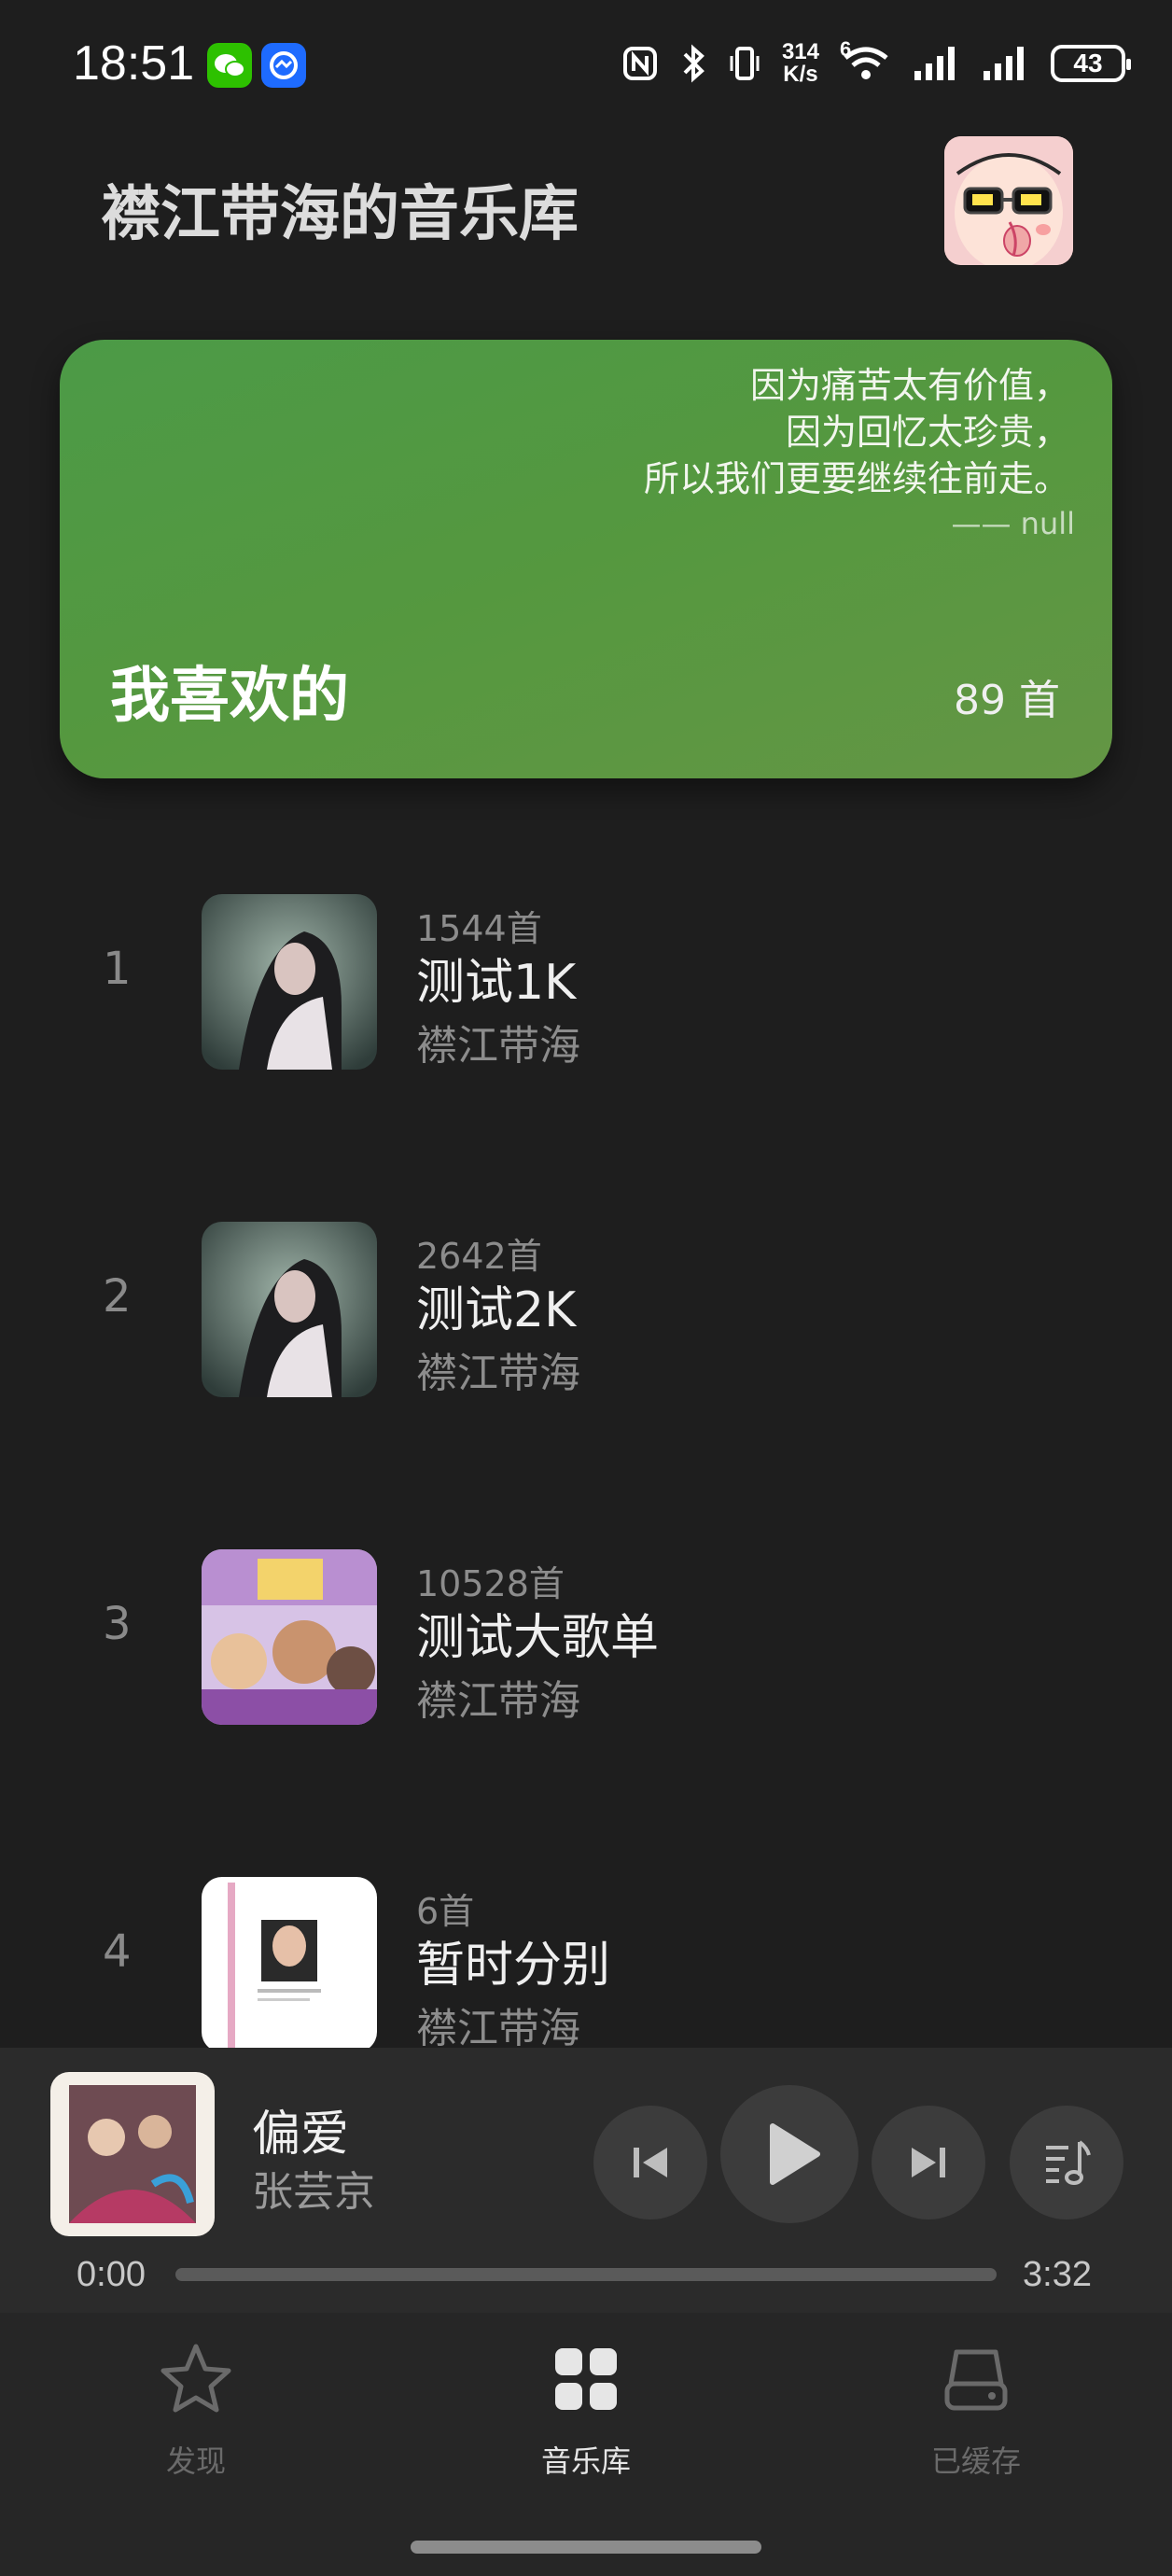 This screenshot has width=1172, height=2576. I want to click on playlist-queue-button, so click(1066, 2162).